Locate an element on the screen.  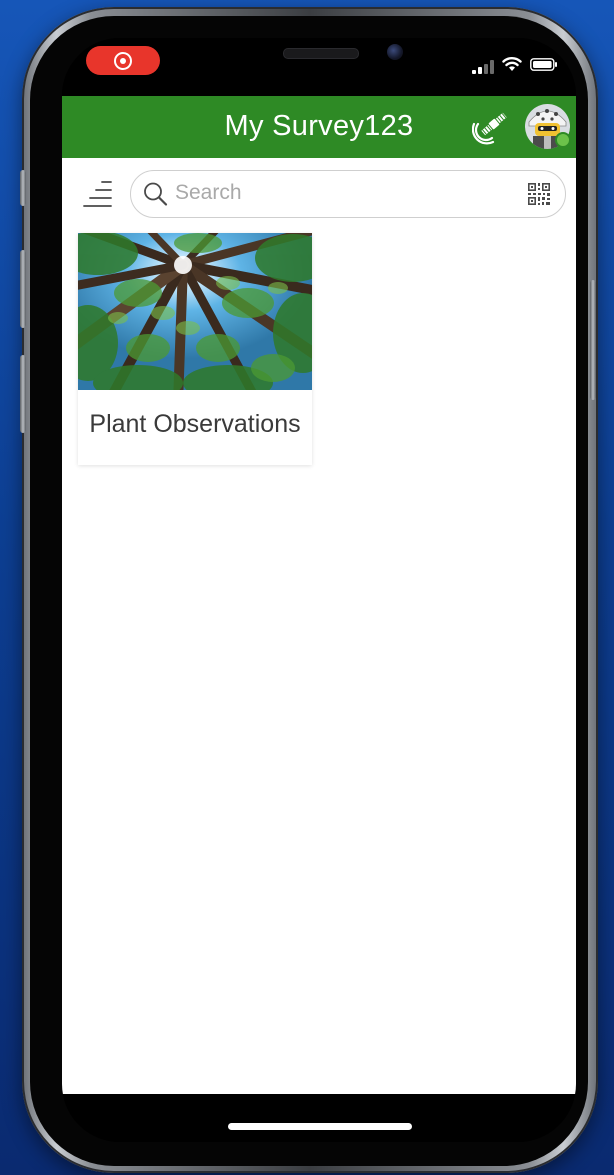
earpiece-speaker is located at coordinates (321, 53).